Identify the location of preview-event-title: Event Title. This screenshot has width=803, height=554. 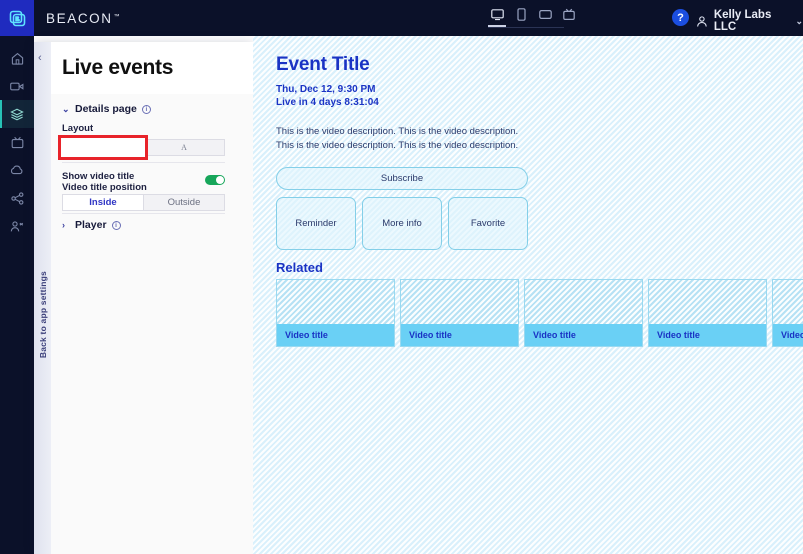
(323, 64).